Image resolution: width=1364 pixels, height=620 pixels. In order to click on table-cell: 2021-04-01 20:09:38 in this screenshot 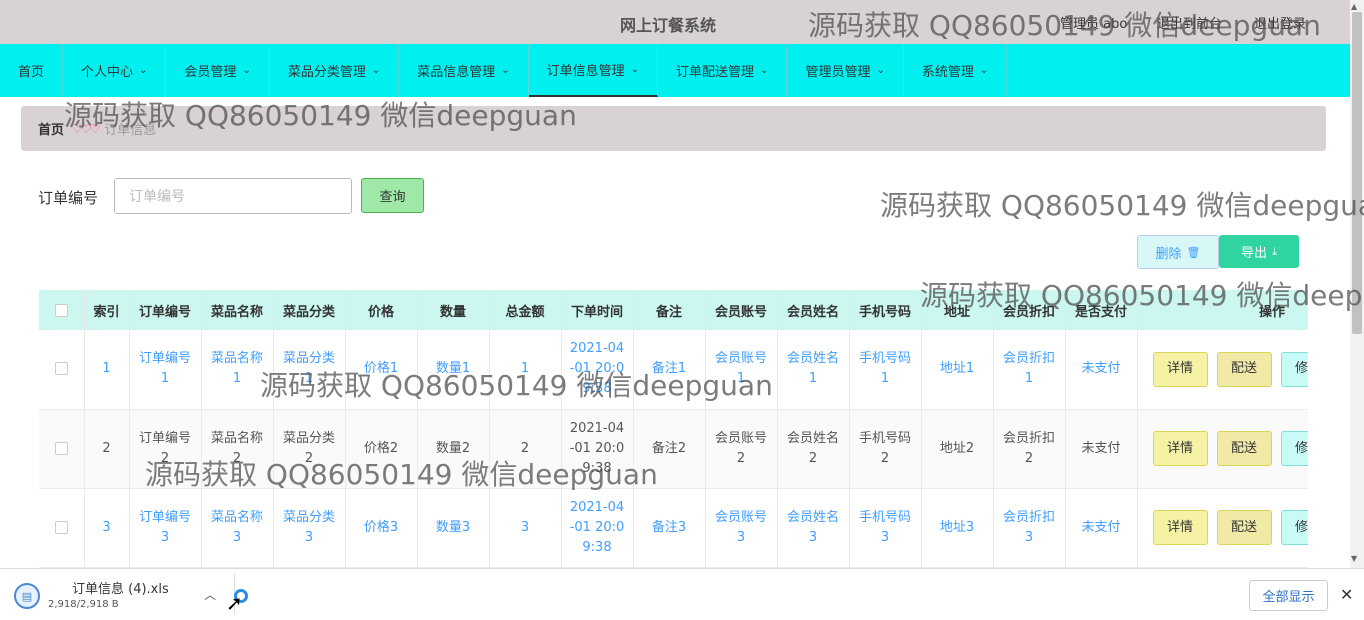, I will do `click(597, 528)`.